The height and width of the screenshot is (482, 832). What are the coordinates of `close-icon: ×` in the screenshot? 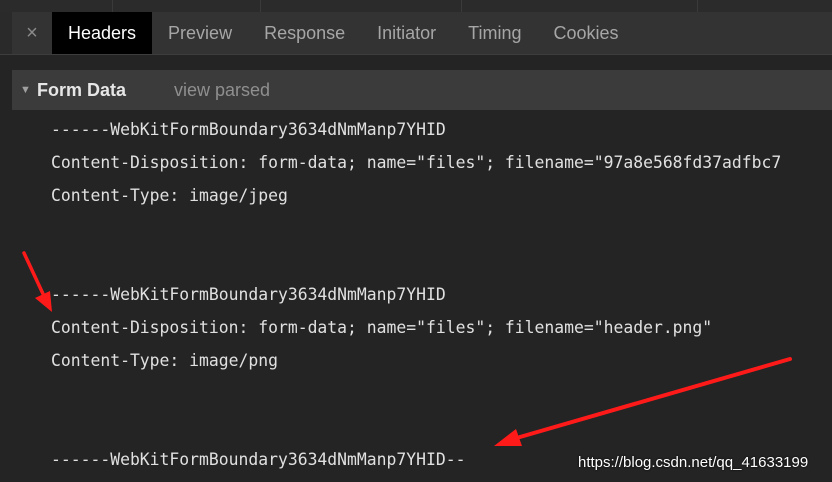 It's located at (32, 33).